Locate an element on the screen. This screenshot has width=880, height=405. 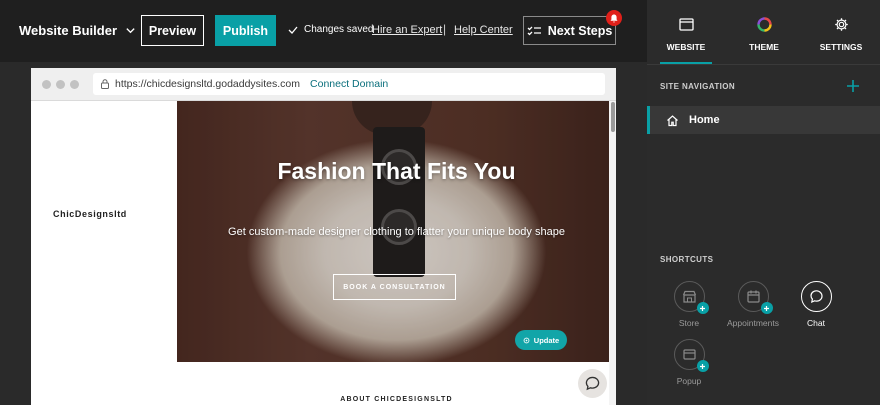
preview-scrollbar-thumb is located at coordinates (613, 117).